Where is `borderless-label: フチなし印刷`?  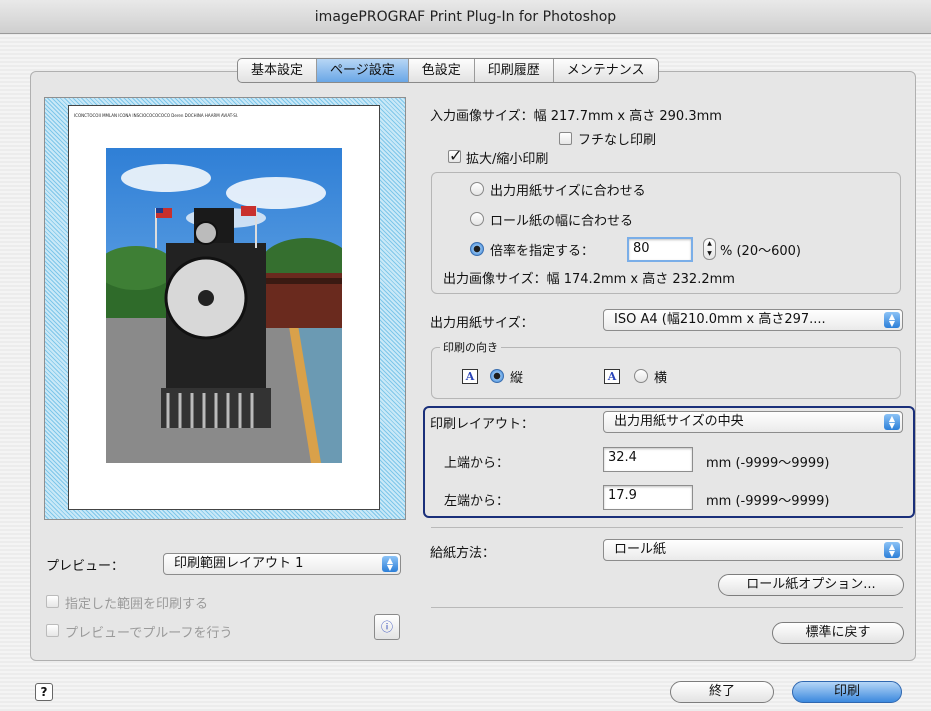
borderless-label: フチなし印刷 is located at coordinates (617, 140).